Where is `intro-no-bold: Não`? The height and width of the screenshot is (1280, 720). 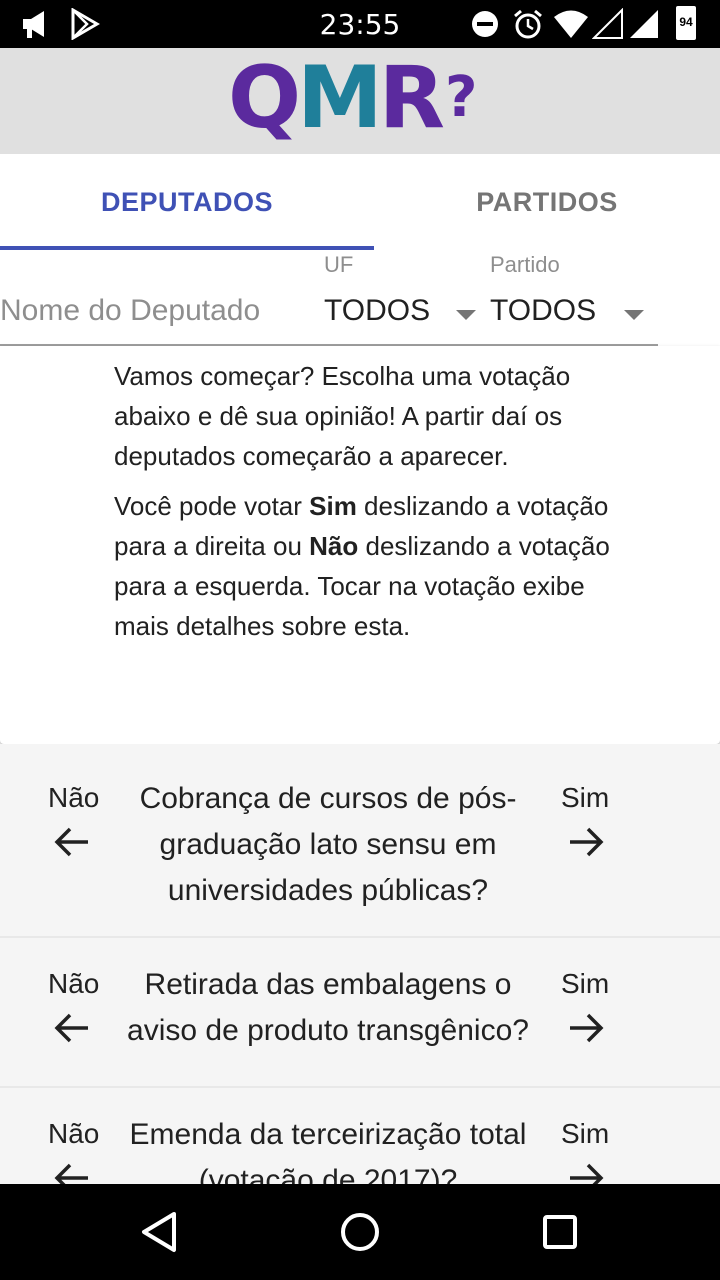
intro-no-bold: Não is located at coordinates (334, 546).